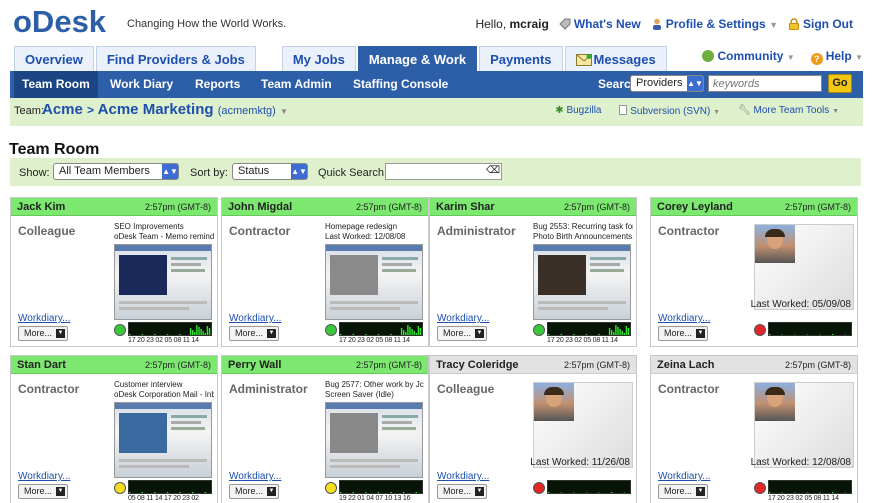 The image size is (883, 503). Describe the element at coordinates (41, 365) in the screenshot. I see `member-name: Stan Dart` at that location.